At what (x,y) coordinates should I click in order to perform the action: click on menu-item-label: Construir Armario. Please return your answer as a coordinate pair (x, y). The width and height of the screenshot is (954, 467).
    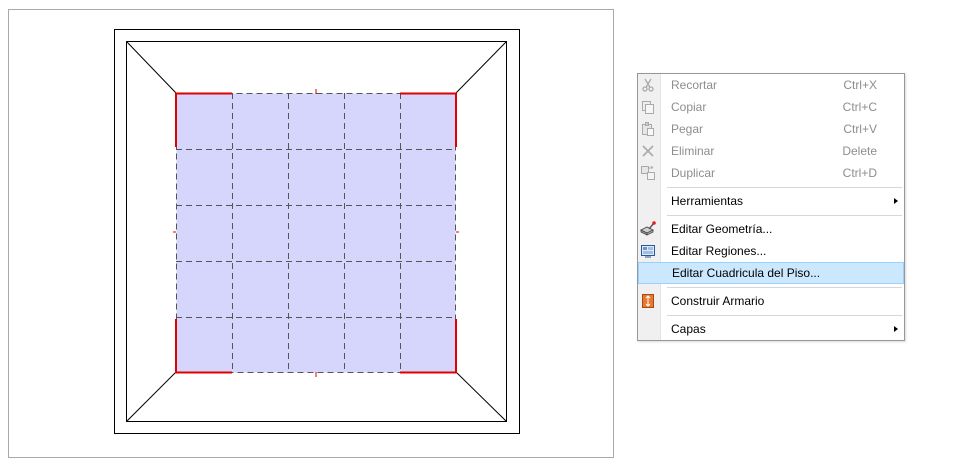
    Looking at the image, I should click on (718, 301).